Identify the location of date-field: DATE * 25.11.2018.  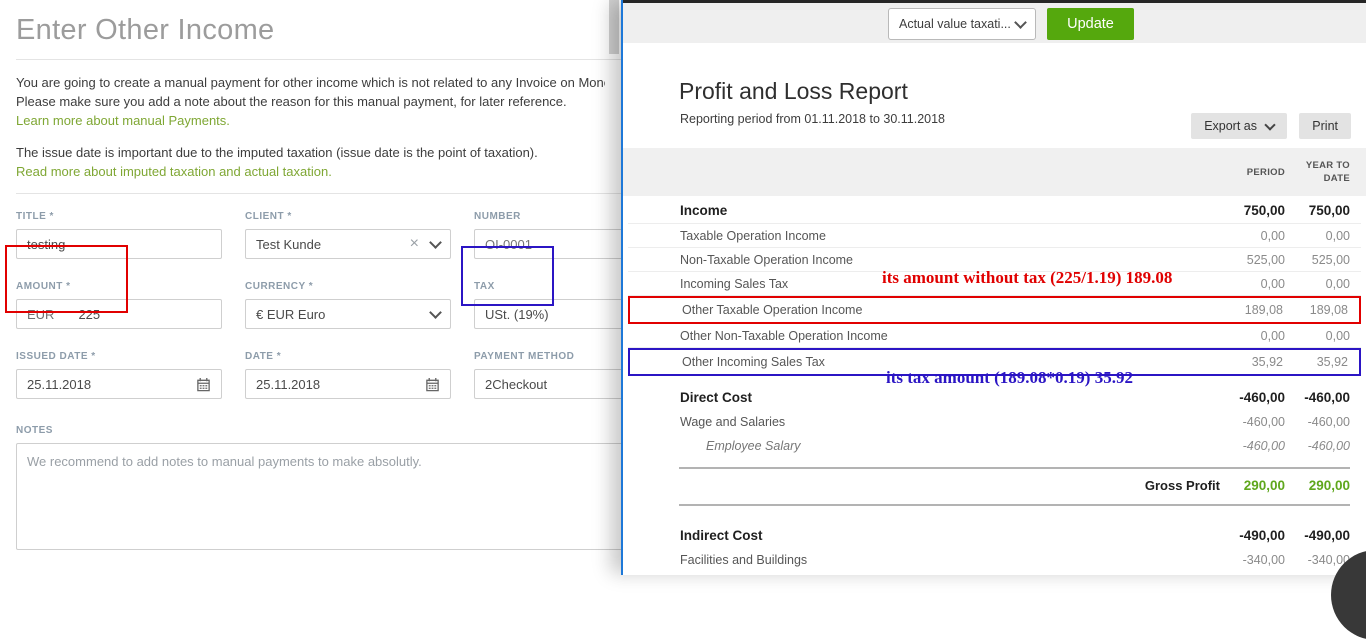
(348, 375).